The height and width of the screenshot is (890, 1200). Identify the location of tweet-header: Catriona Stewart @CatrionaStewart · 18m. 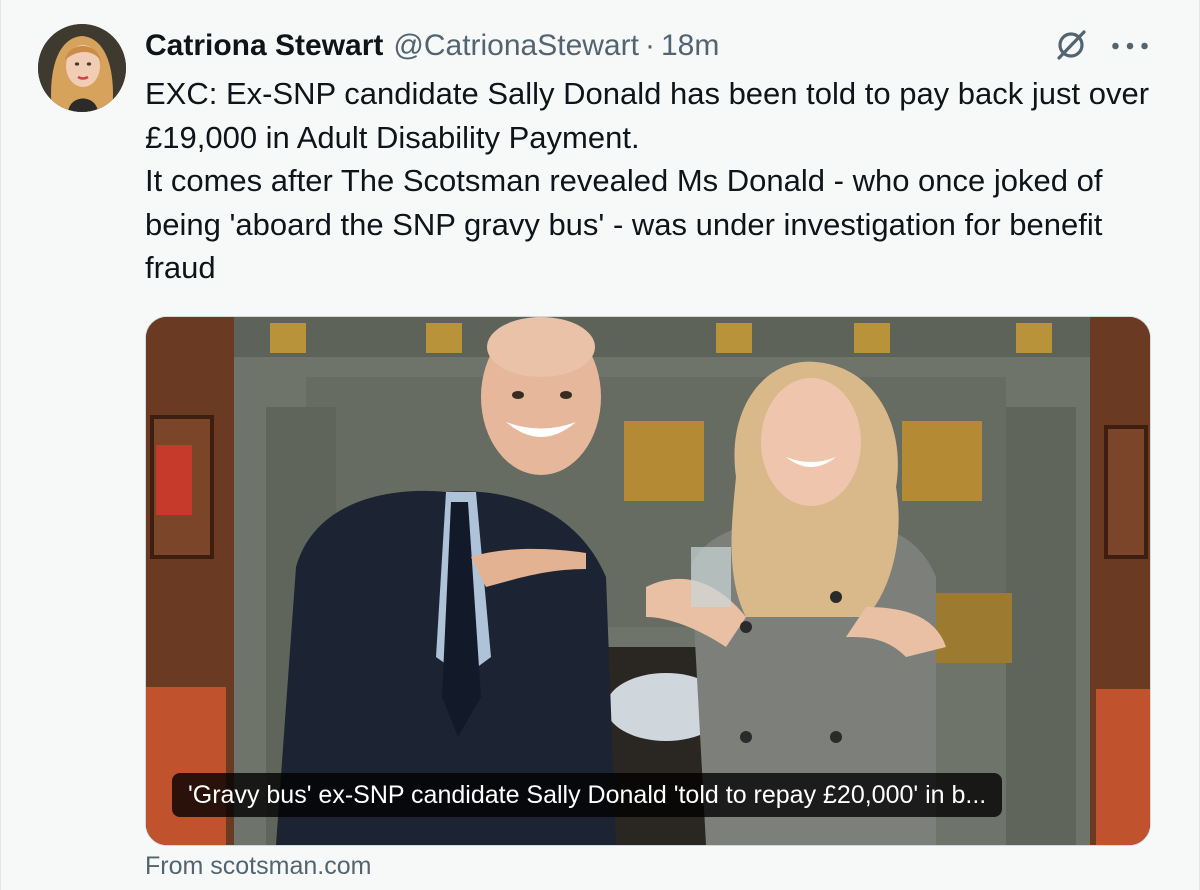
(432, 46).